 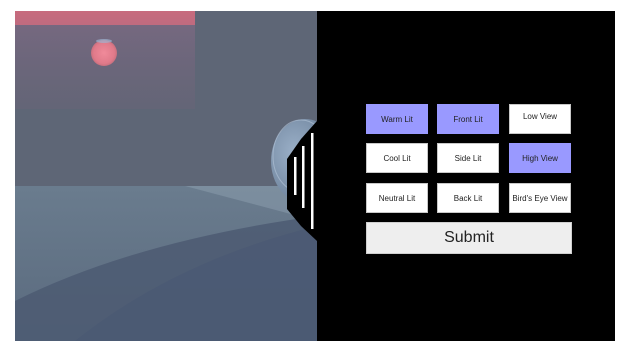 I want to click on option-back-lit: Back Lit, so click(x=468, y=198).